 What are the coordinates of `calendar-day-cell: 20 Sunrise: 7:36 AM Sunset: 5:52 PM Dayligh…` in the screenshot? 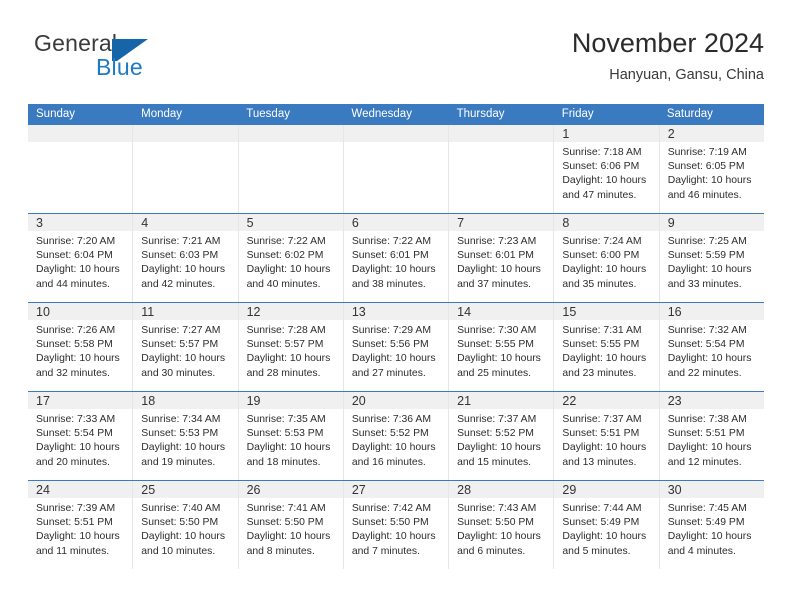 It's located at (396, 436).